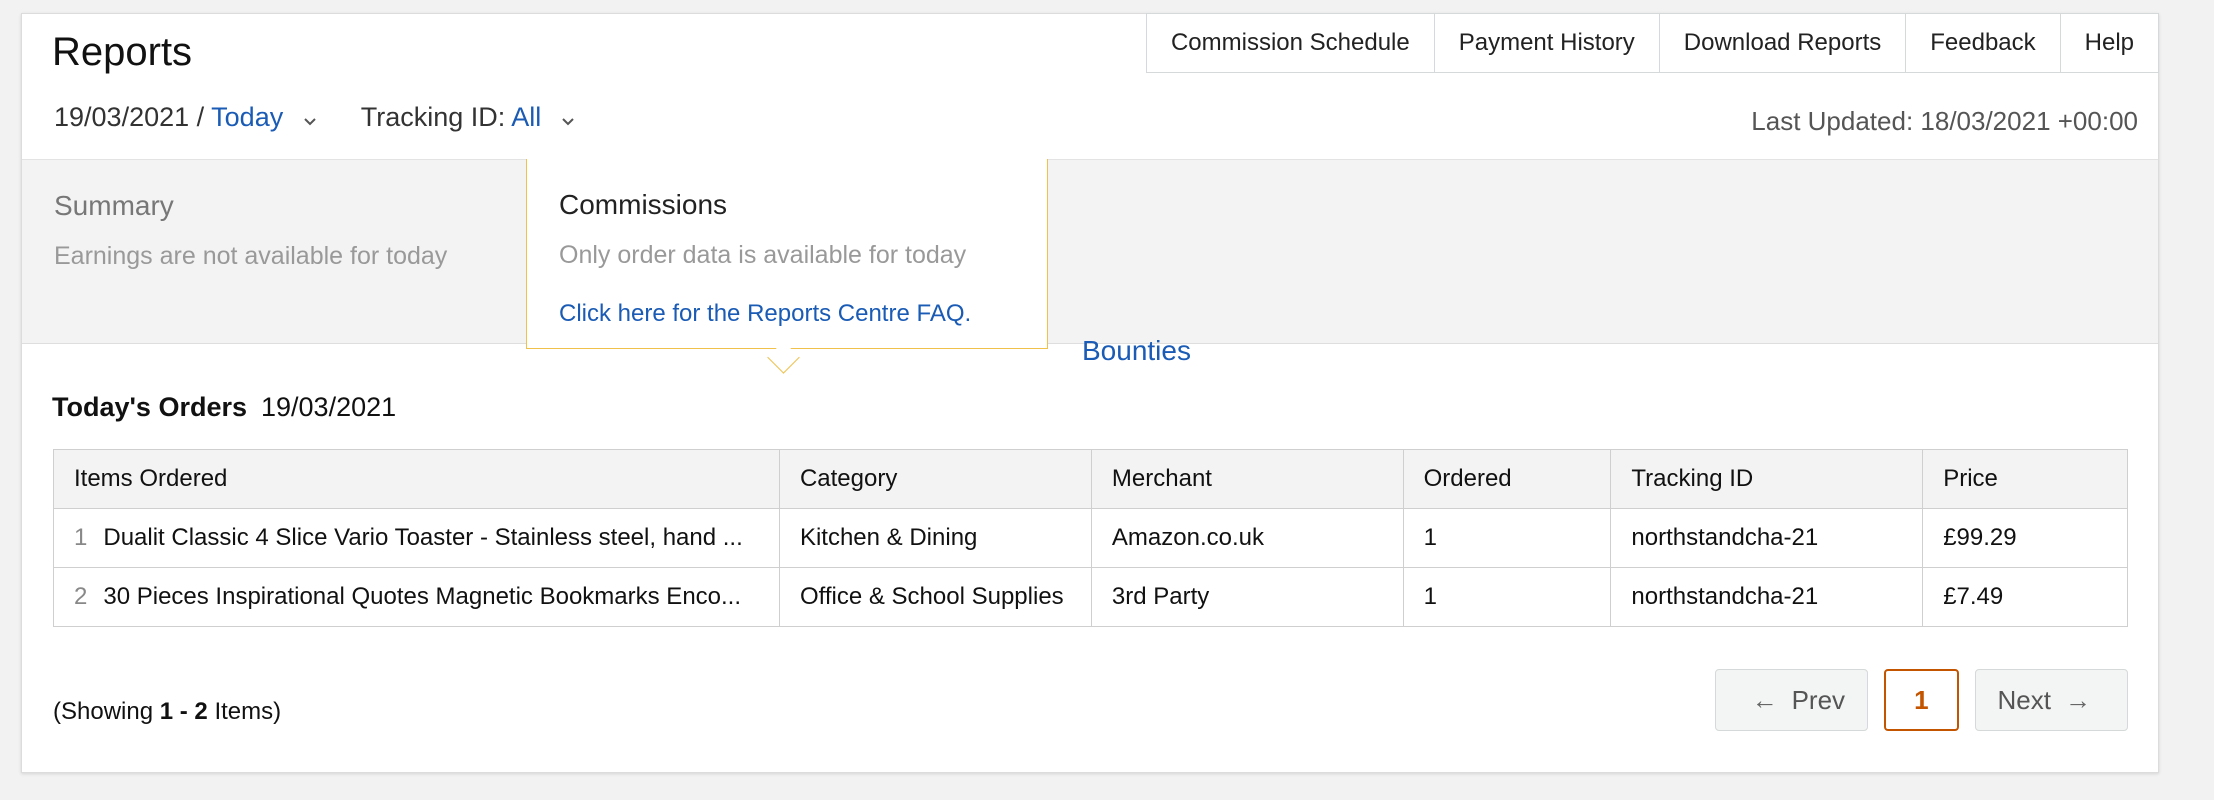 This screenshot has height=800, width=2214. What do you see at coordinates (763, 255) in the screenshot?
I see `tab-commissions-subtitle: Only order data is available for today` at bounding box center [763, 255].